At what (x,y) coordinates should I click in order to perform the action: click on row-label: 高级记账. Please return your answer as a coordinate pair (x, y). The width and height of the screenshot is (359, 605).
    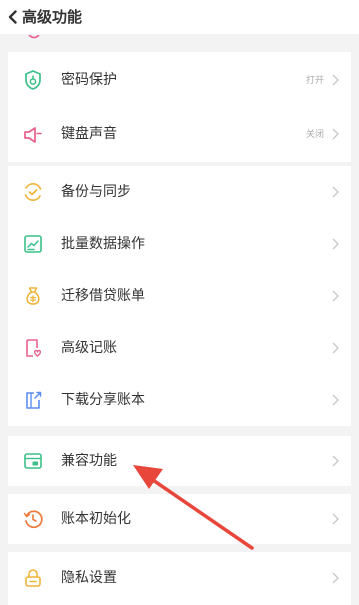
    Looking at the image, I should click on (89, 348).